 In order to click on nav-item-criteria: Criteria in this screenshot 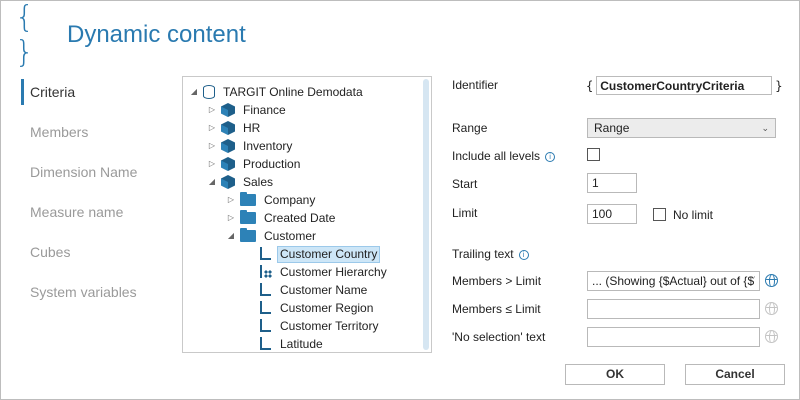, I will do `click(91, 97)`.